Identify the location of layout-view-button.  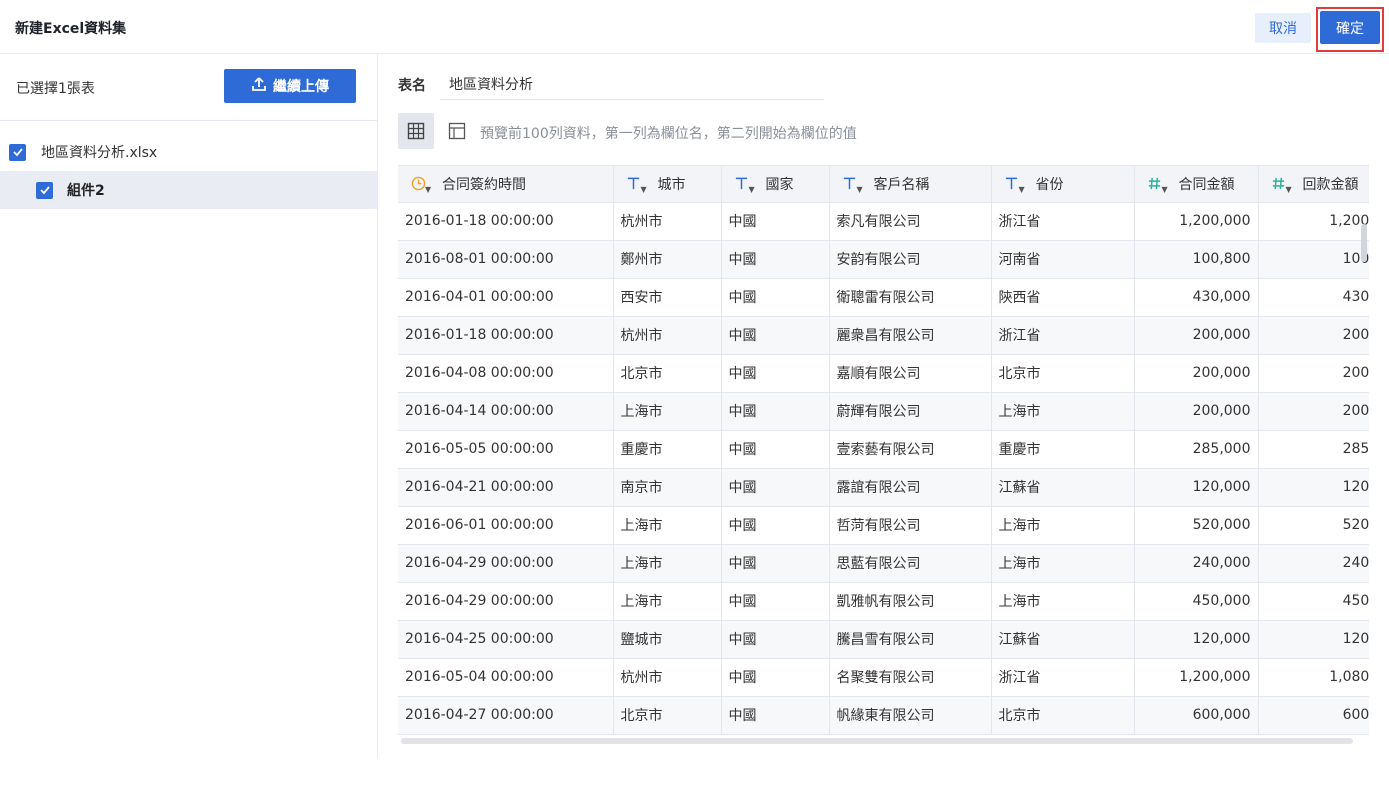
(457, 131).